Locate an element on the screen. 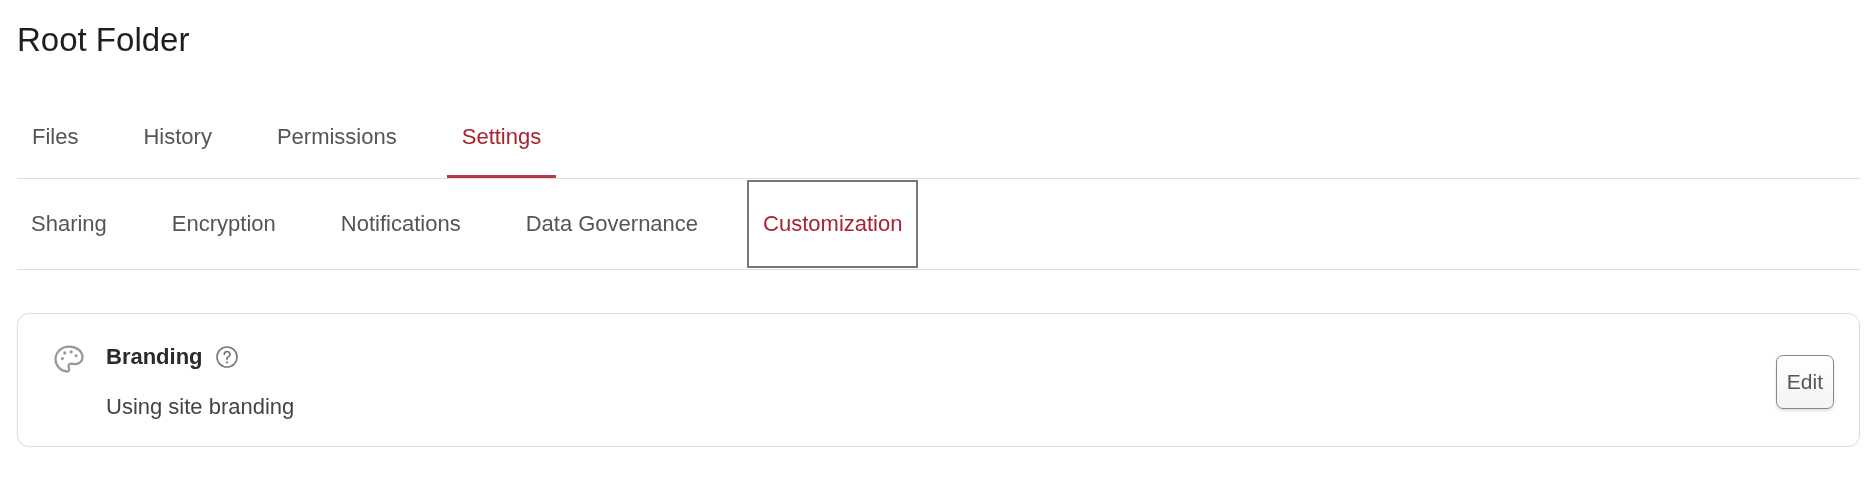  subtab: Customization is located at coordinates (833, 224).